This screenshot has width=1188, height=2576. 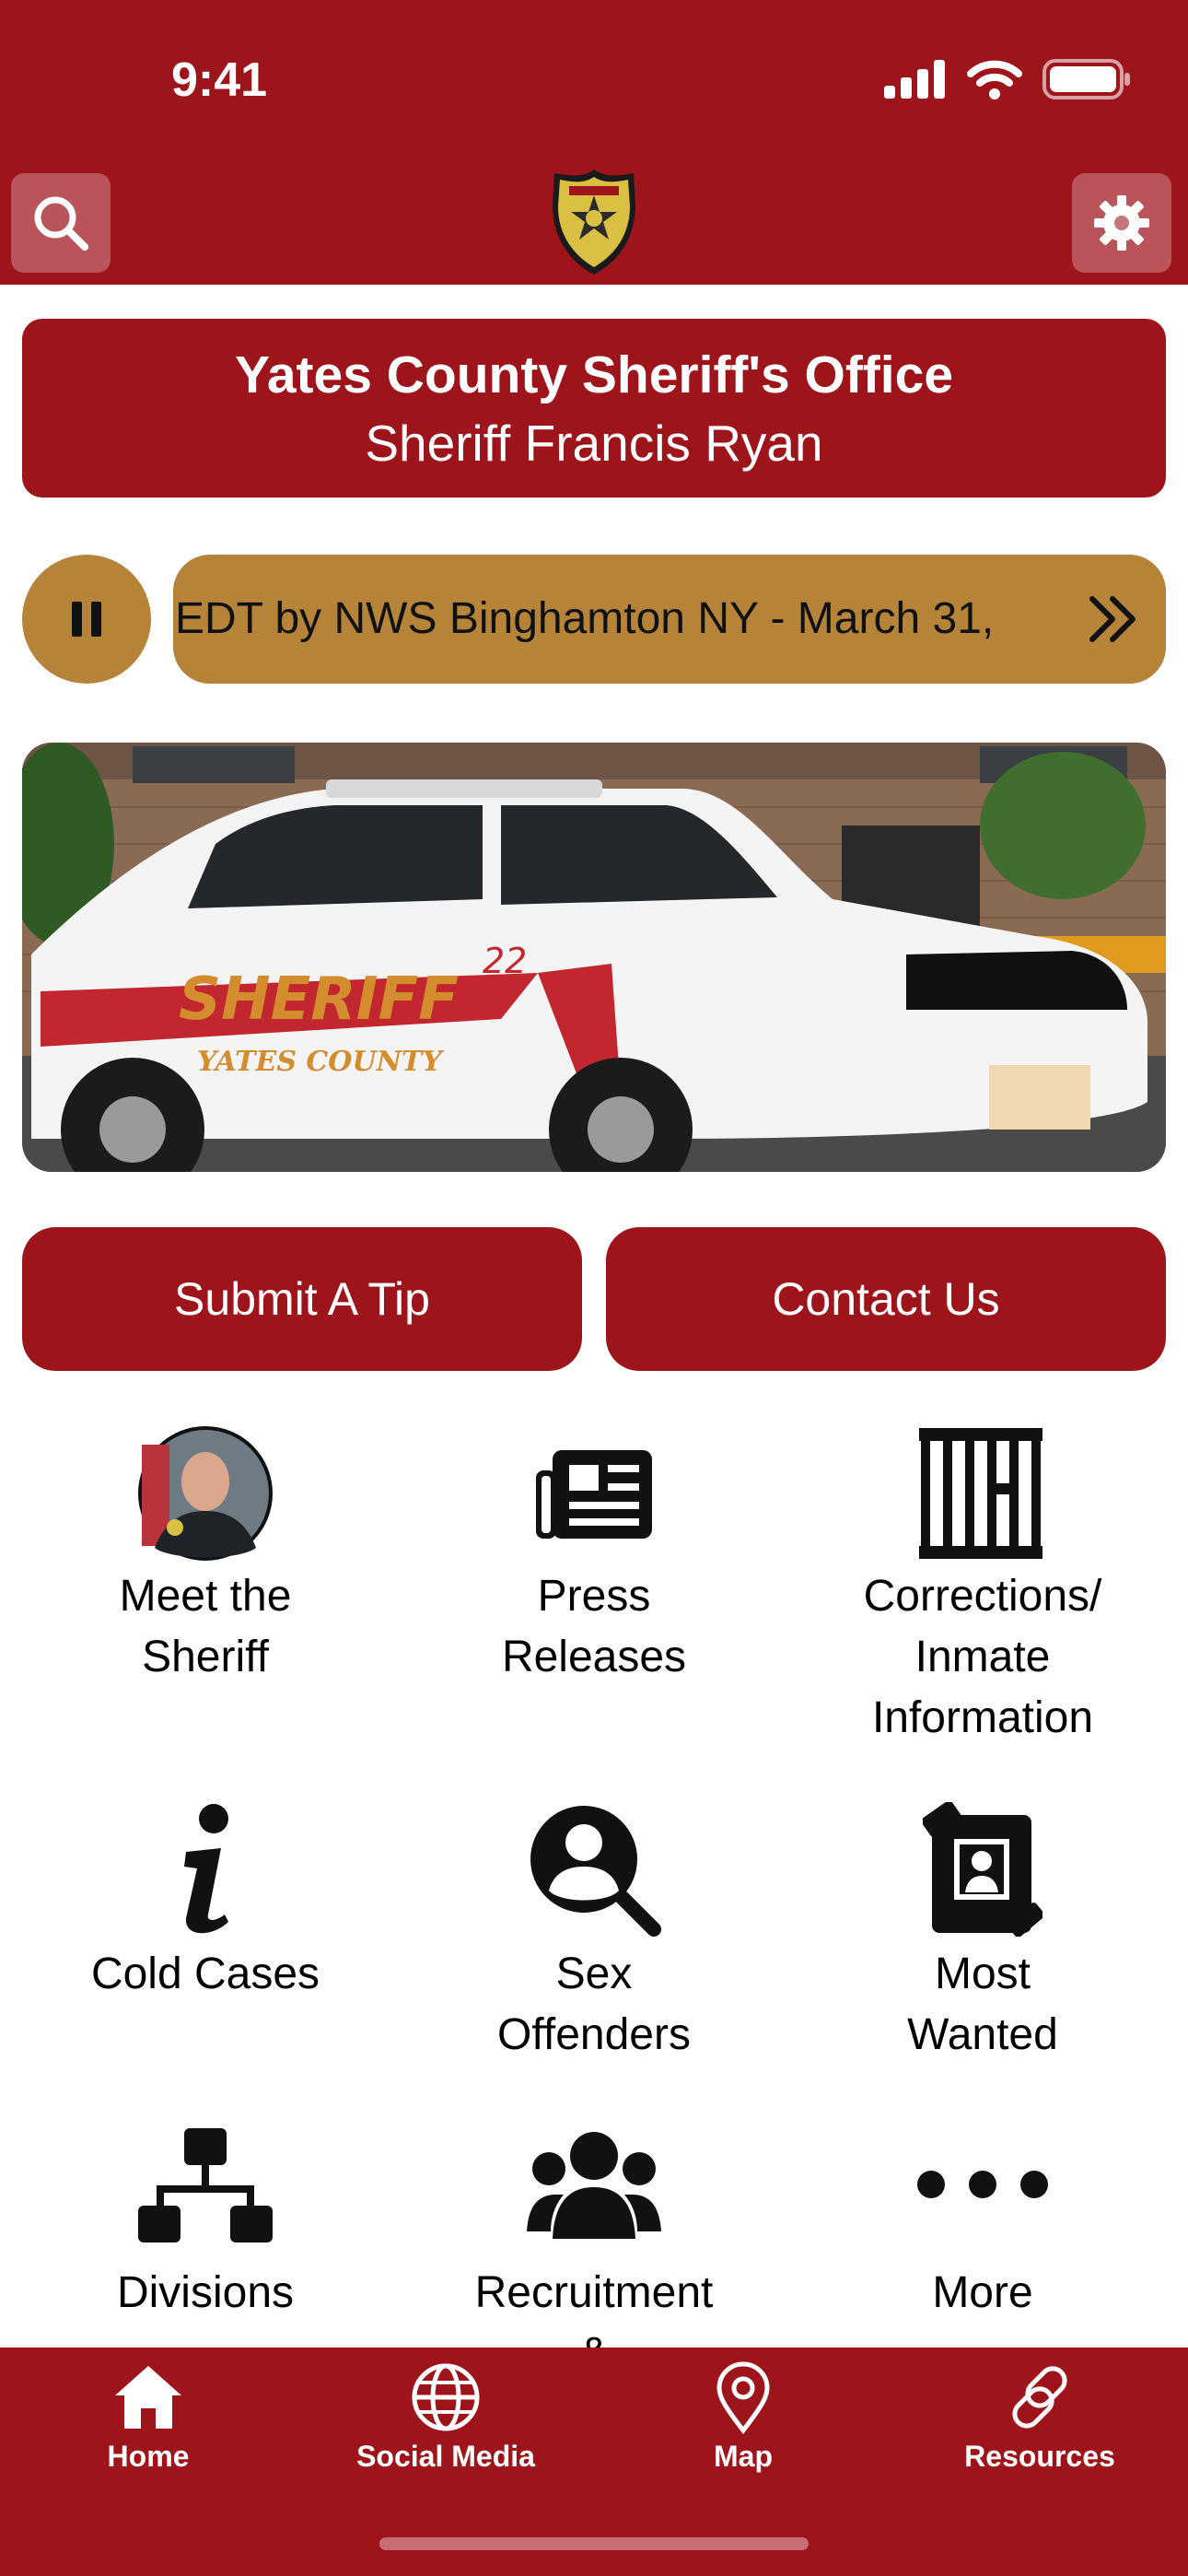 I want to click on person-search-icon, so click(x=595, y=1871).